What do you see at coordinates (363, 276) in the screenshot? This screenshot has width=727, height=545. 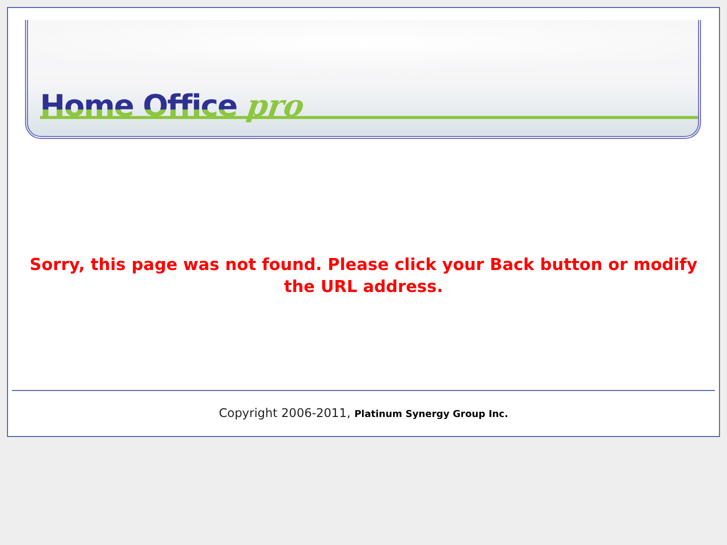 I see `error-message: Sorry, this page was not found. Please click your Back button or modify the URL address.` at bounding box center [363, 276].